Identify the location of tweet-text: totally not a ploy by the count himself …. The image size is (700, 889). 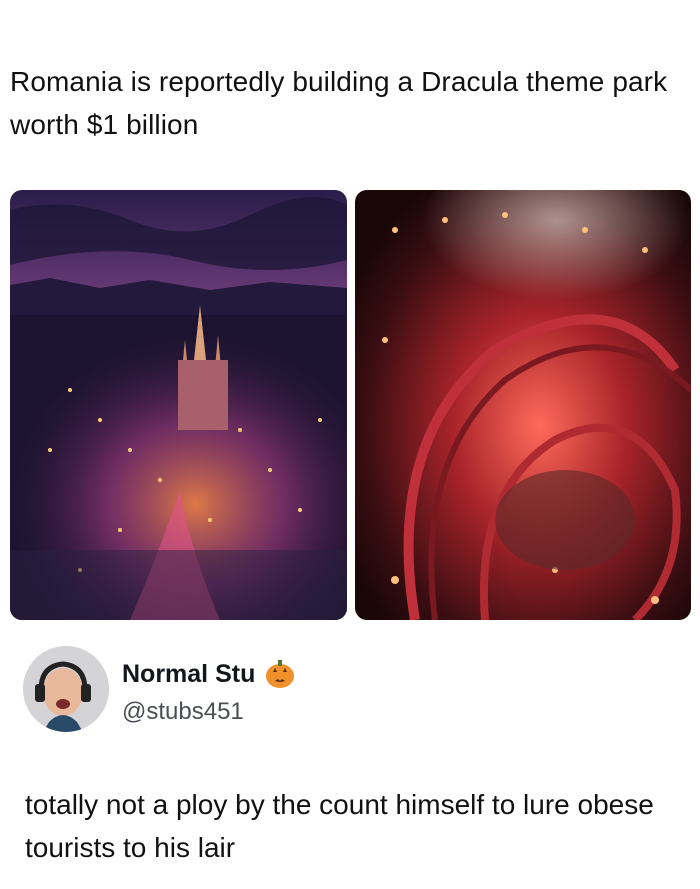
(339, 826).